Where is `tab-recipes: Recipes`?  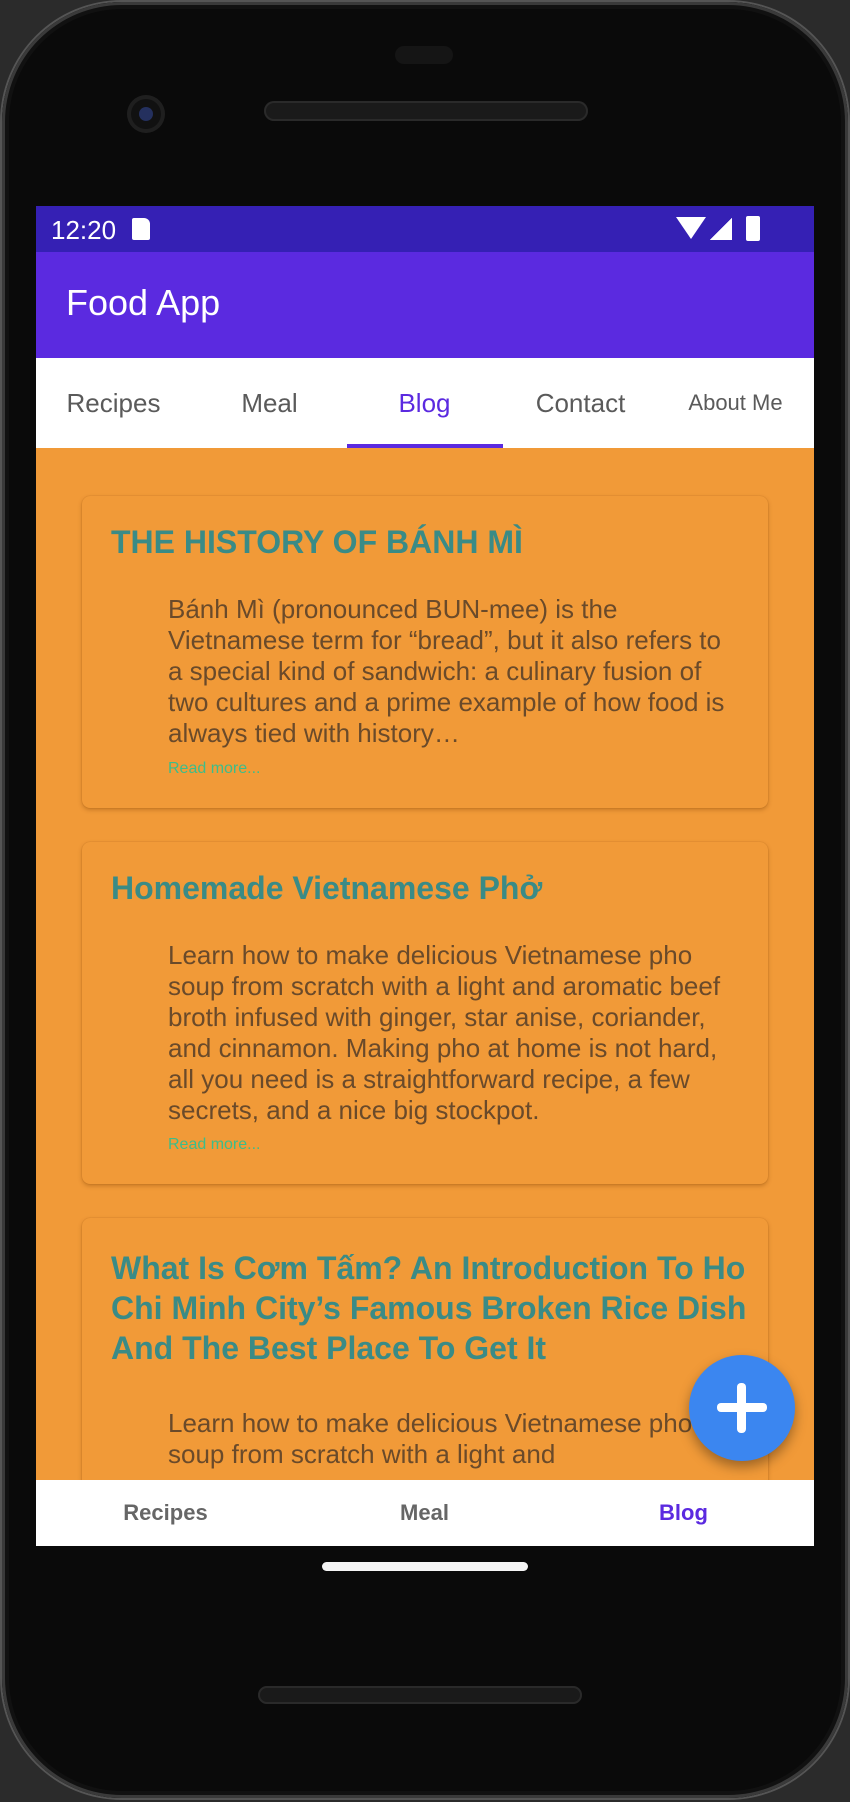 tab-recipes: Recipes is located at coordinates (113, 403).